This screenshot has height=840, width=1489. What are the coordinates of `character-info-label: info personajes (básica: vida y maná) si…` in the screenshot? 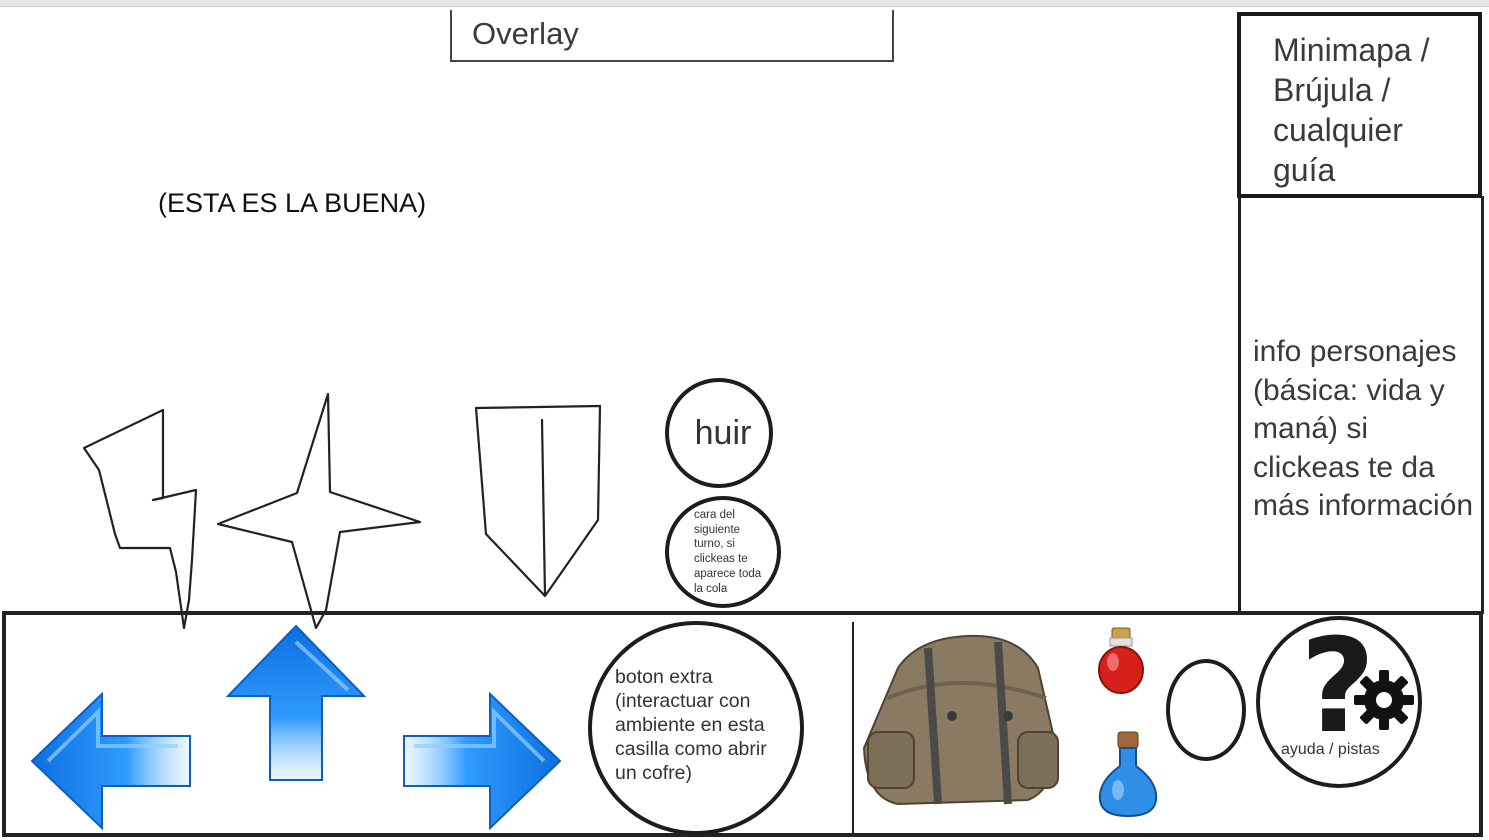 It's located at (1363, 428).